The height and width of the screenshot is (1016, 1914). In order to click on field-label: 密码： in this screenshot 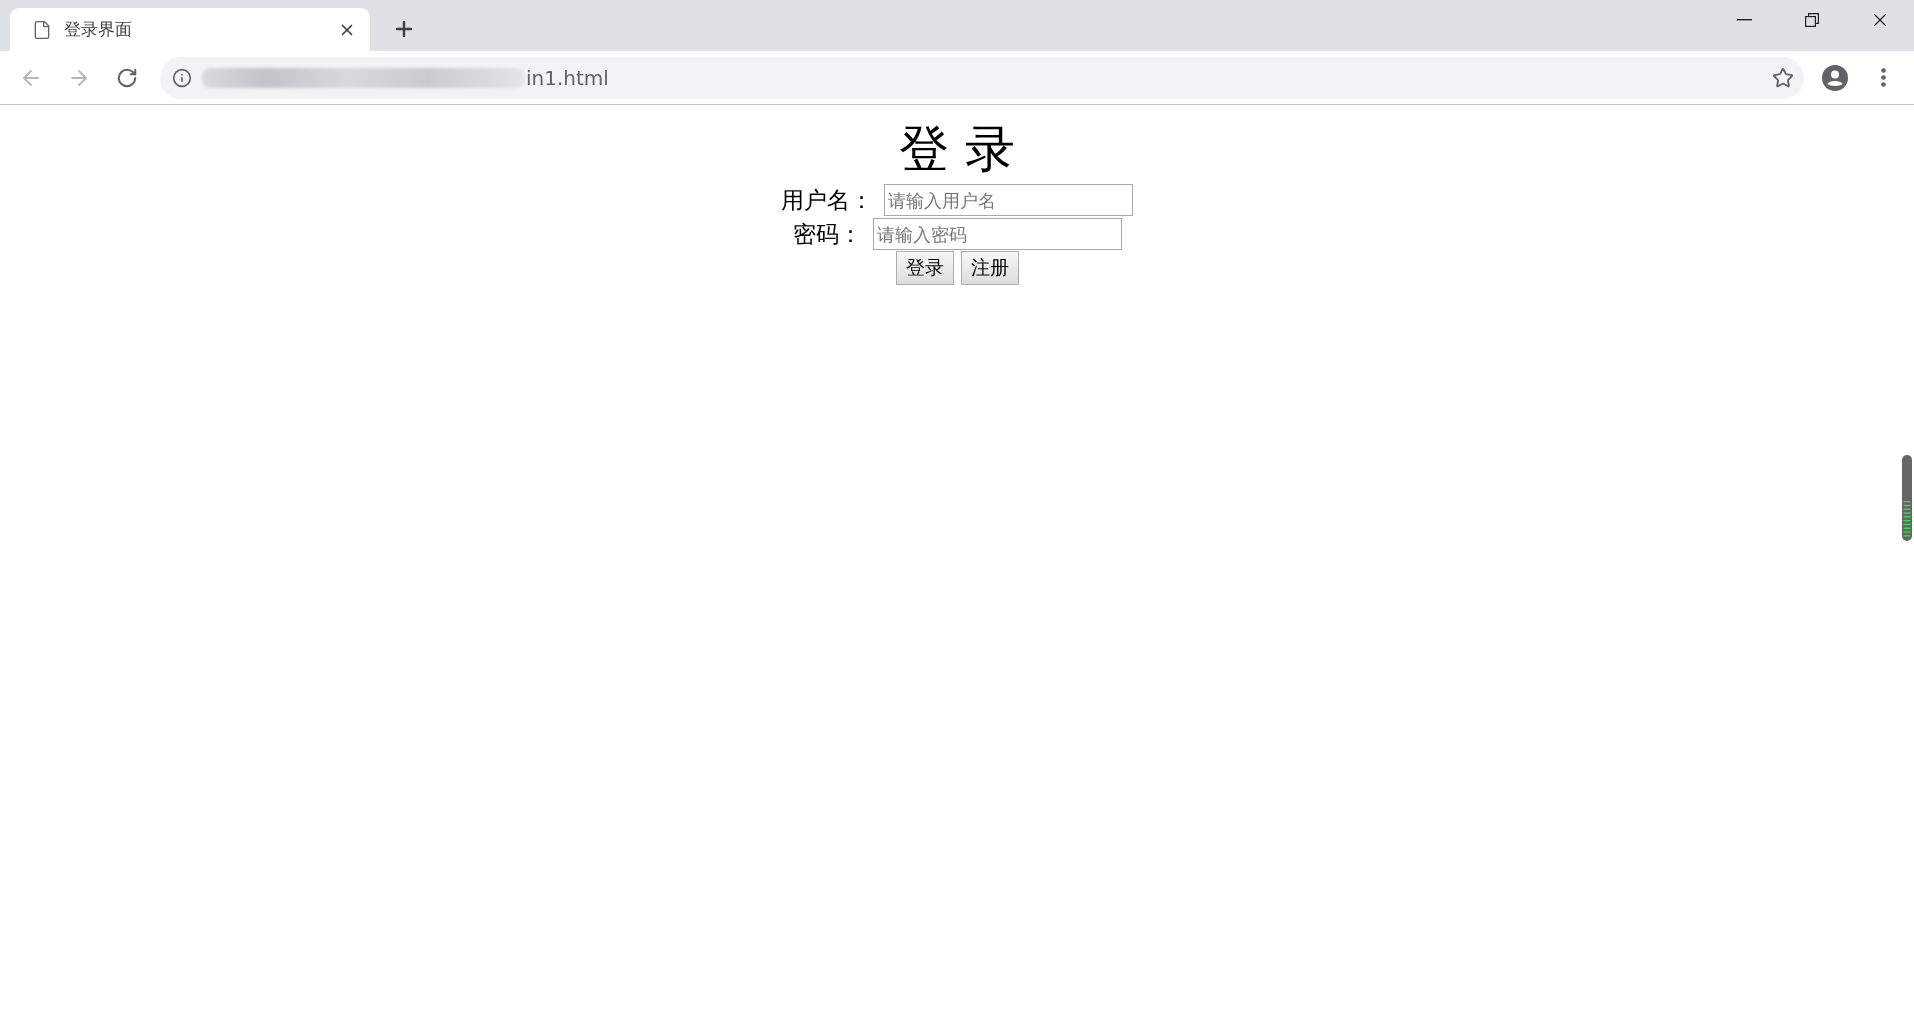, I will do `click(827, 234)`.